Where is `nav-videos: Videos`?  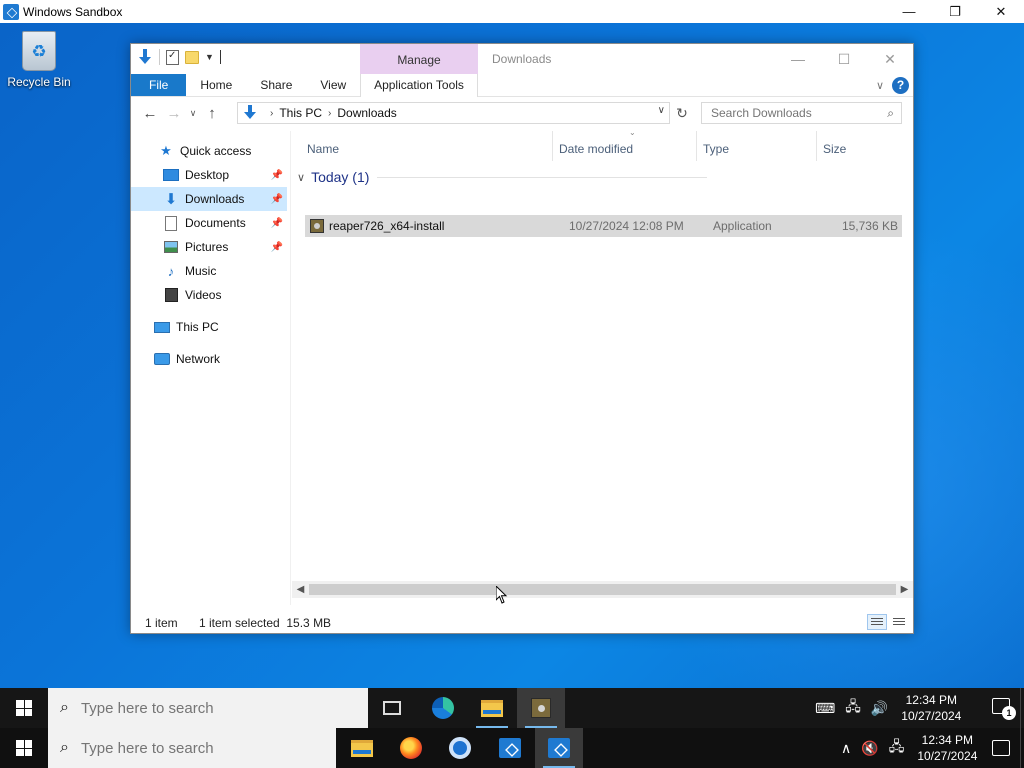 nav-videos: Videos is located at coordinates (209, 295).